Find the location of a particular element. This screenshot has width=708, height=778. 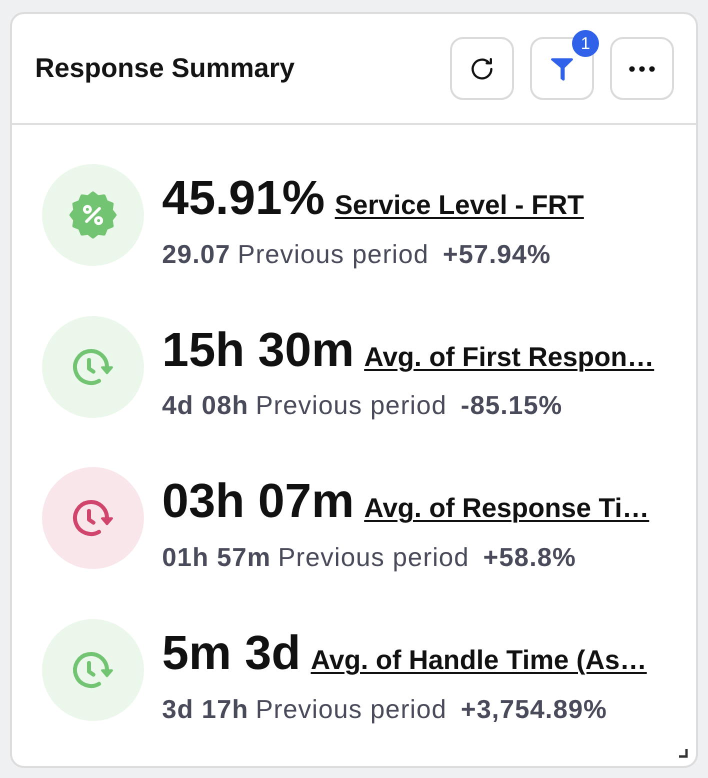

metric-value: 03h 07m is located at coordinates (258, 502).